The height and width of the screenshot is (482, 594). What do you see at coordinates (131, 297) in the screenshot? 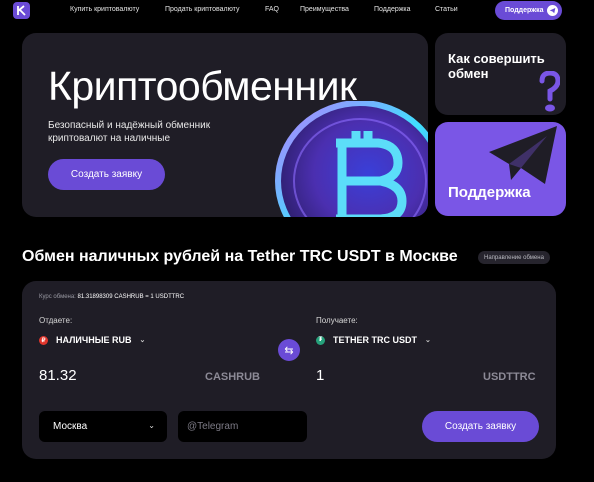
I see `rate-value: 81.31898309 CASHRUB = 1 USDTTRC` at bounding box center [131, 297].